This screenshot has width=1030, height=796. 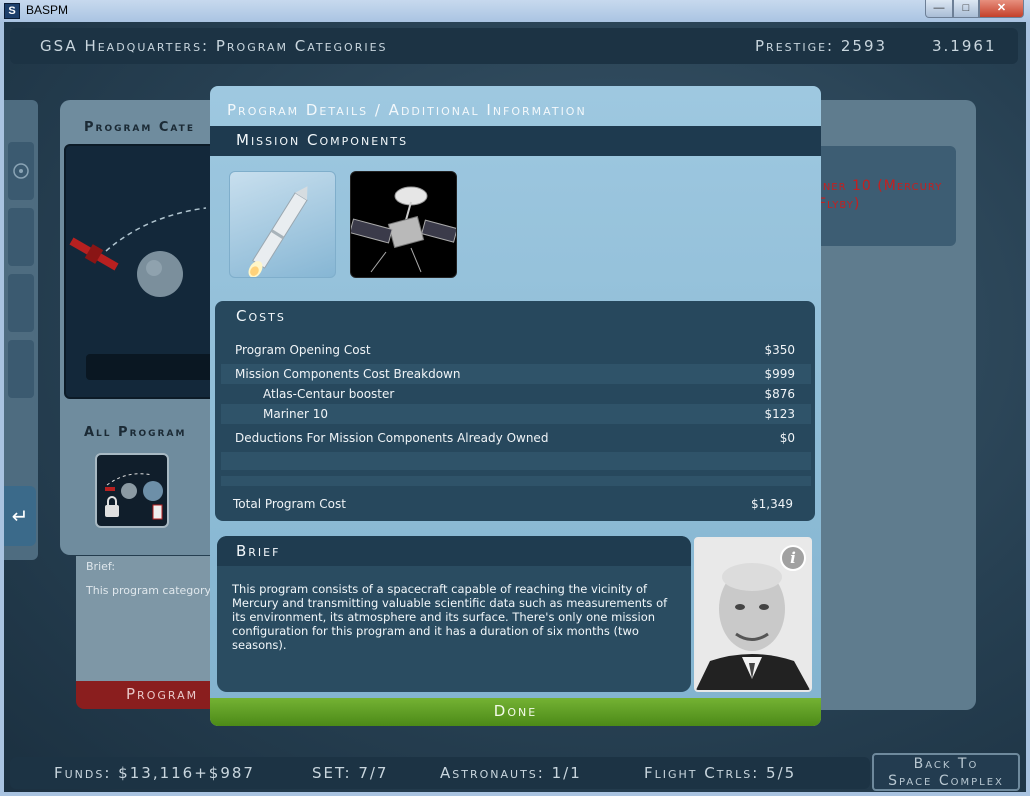 What do you see at coordinates (821, 46) in the screenshot?
I see `prestige-value: Prestige: 2593` at bounding box center [821, 46].